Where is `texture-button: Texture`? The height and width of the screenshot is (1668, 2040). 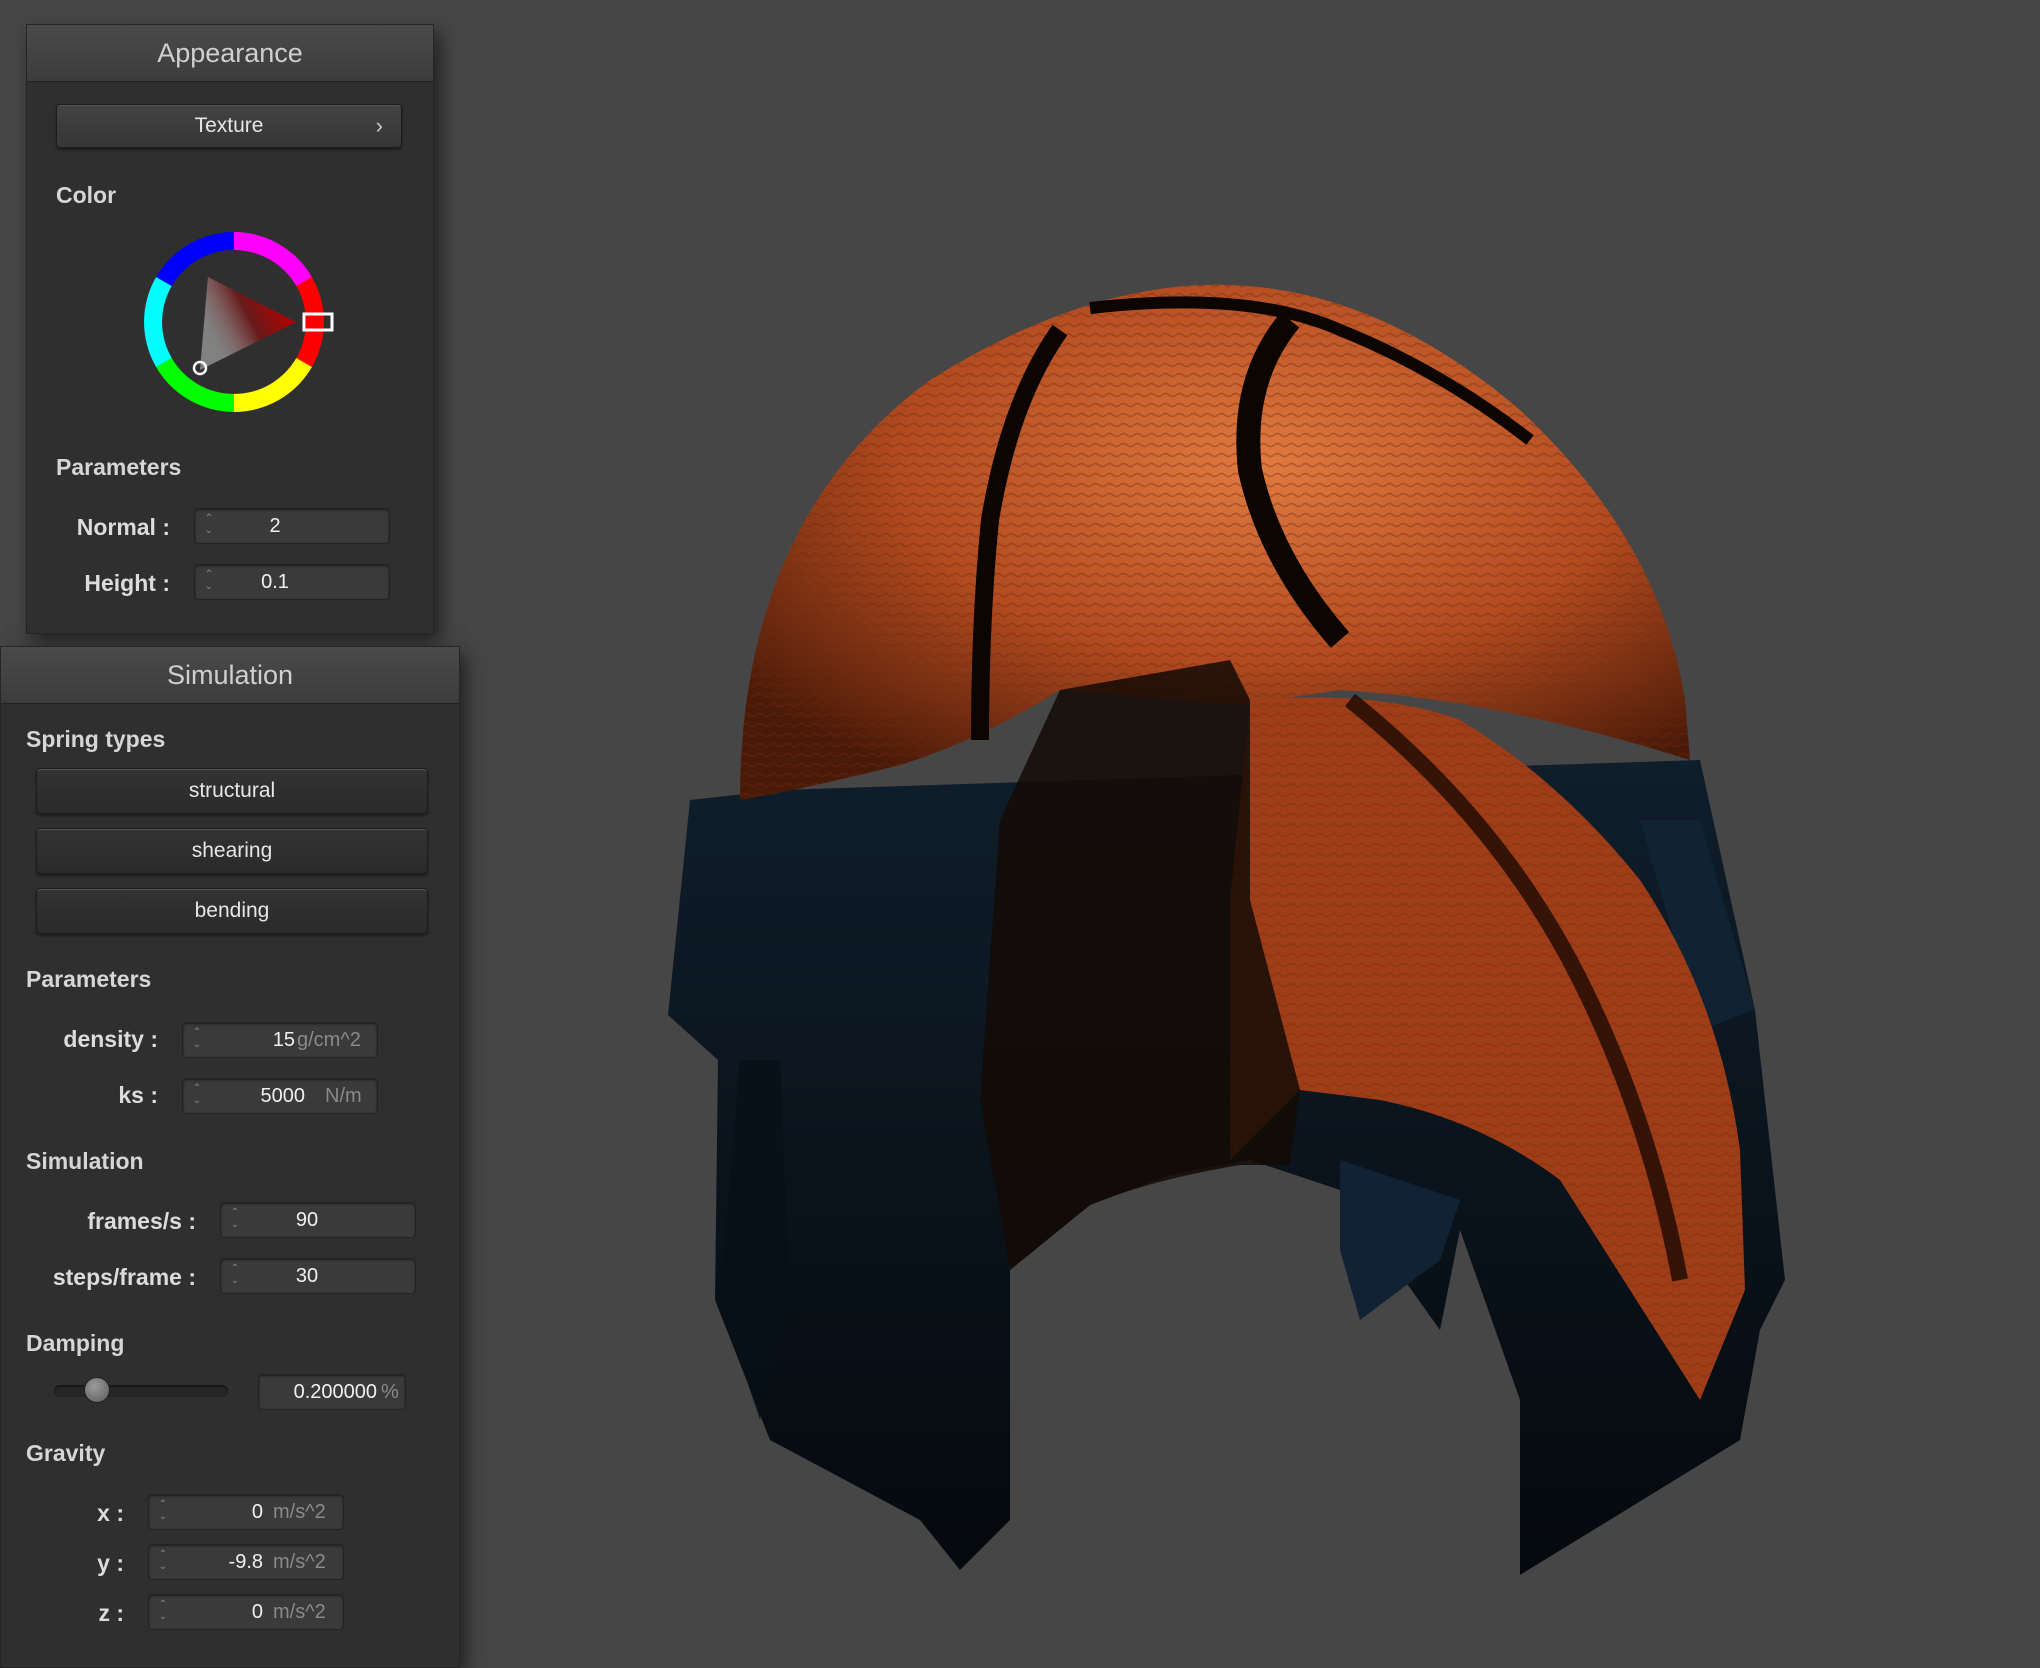 texture-button: Texture is located at coordinates (229, 126).